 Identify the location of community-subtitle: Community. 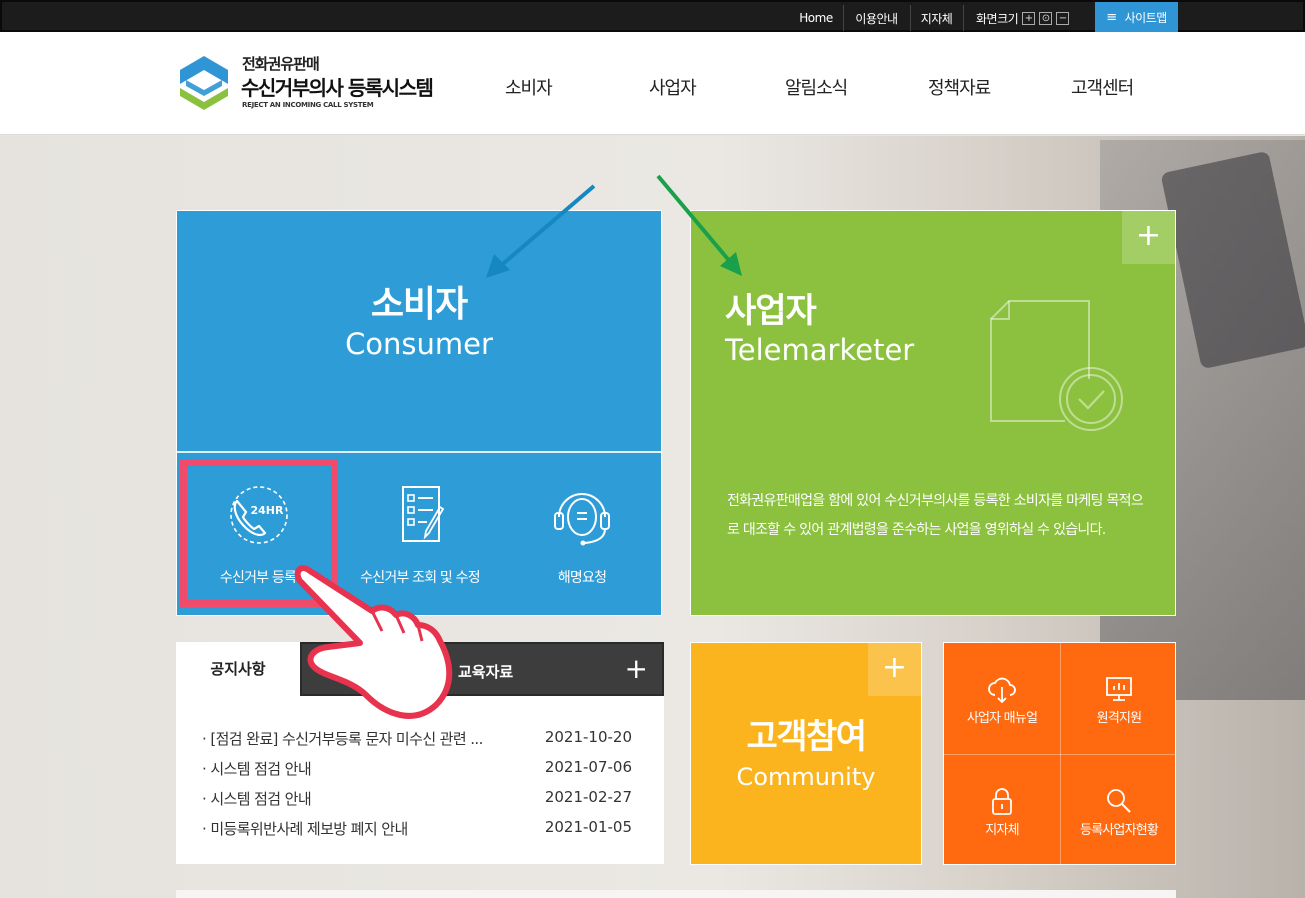
(806, 777).